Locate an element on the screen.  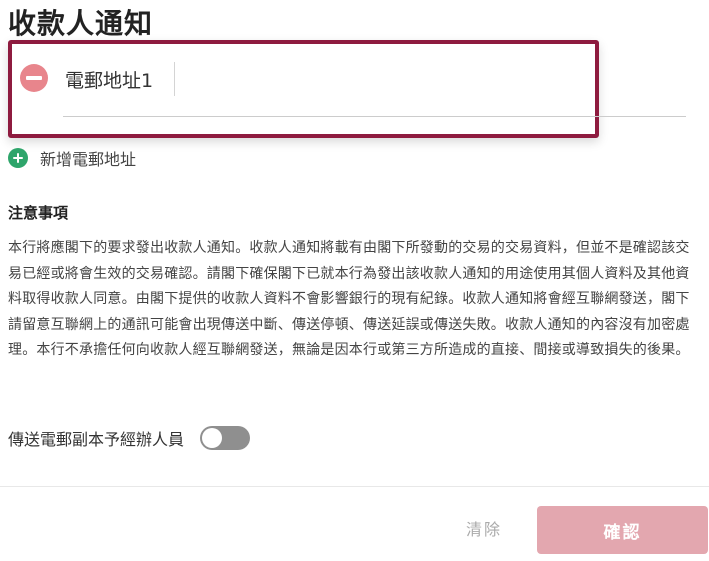
add-email-button: 新增電郵地址 is located at coordinates (72, 158).